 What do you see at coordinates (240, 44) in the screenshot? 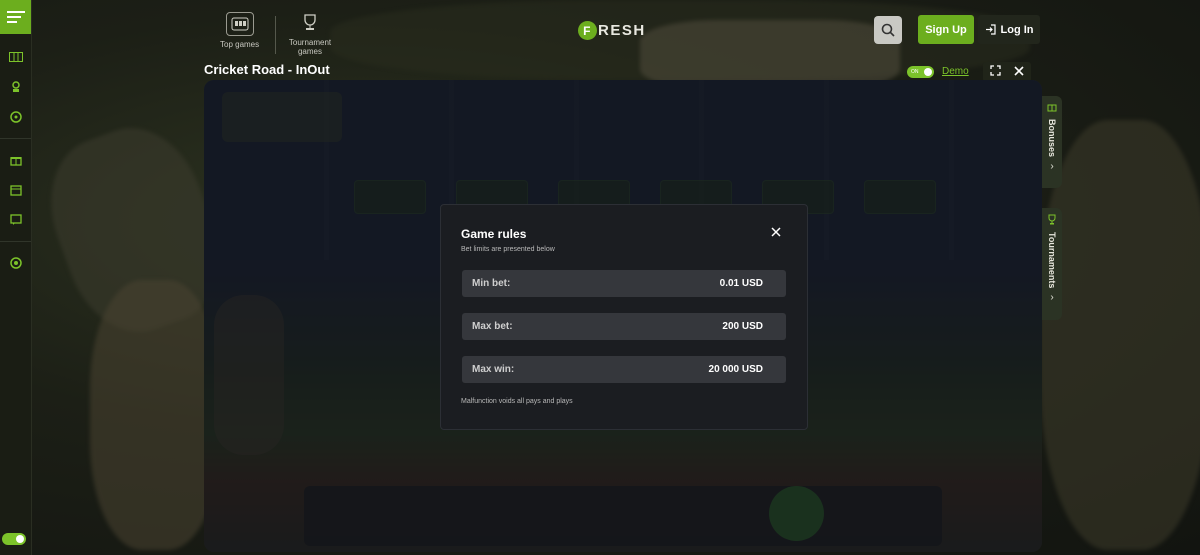
I see `nav-top-games-label: Top games` at bounding box center [240, 44].